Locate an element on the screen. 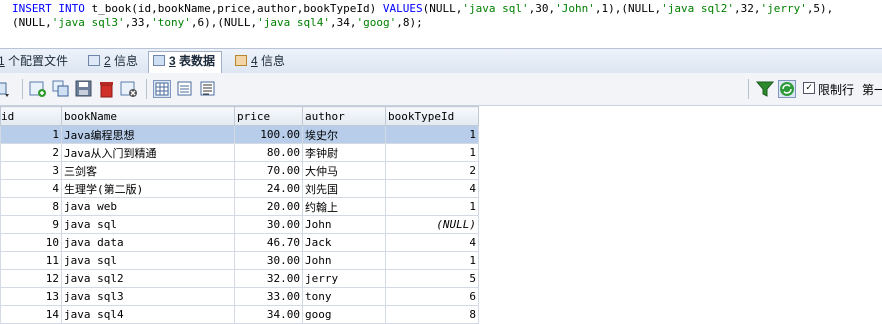 The height and width of the screenshot is (324, 882). cell-author: tony is located at coordinates (344, 296).